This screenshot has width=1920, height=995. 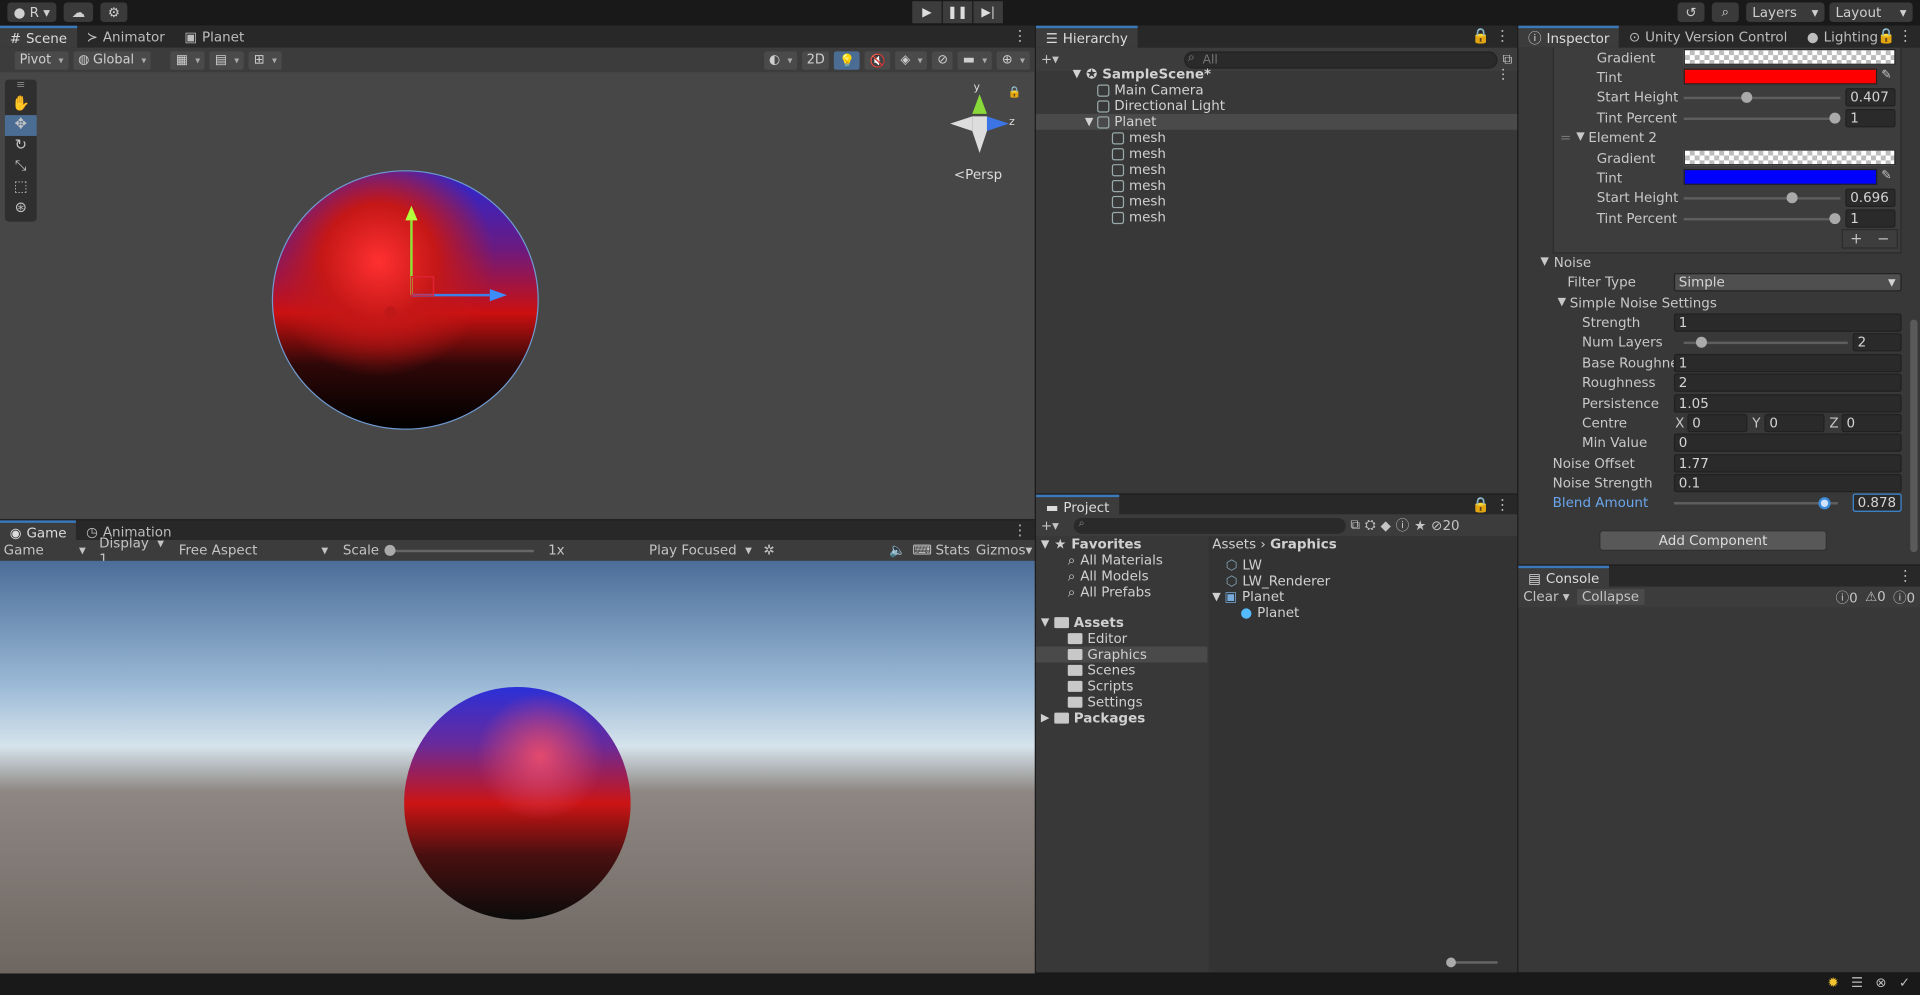 What do you see at coordinates (126, 37) in the screenshot?
I see `tab-animator: ≻ Animator` at bounding box center [126, 37].